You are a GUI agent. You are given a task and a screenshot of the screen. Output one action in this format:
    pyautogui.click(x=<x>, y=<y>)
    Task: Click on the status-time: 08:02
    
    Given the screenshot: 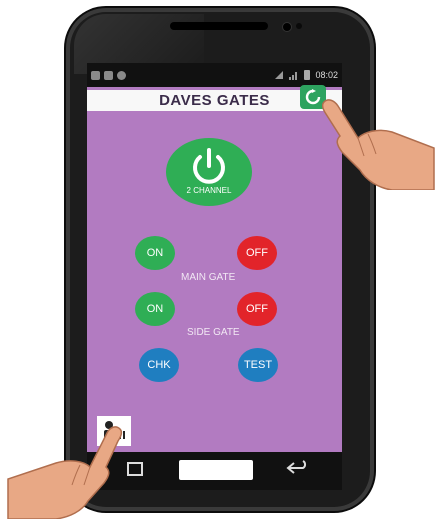 What is the action you would take?
    pyautogui.click(x=326, y=75)
    